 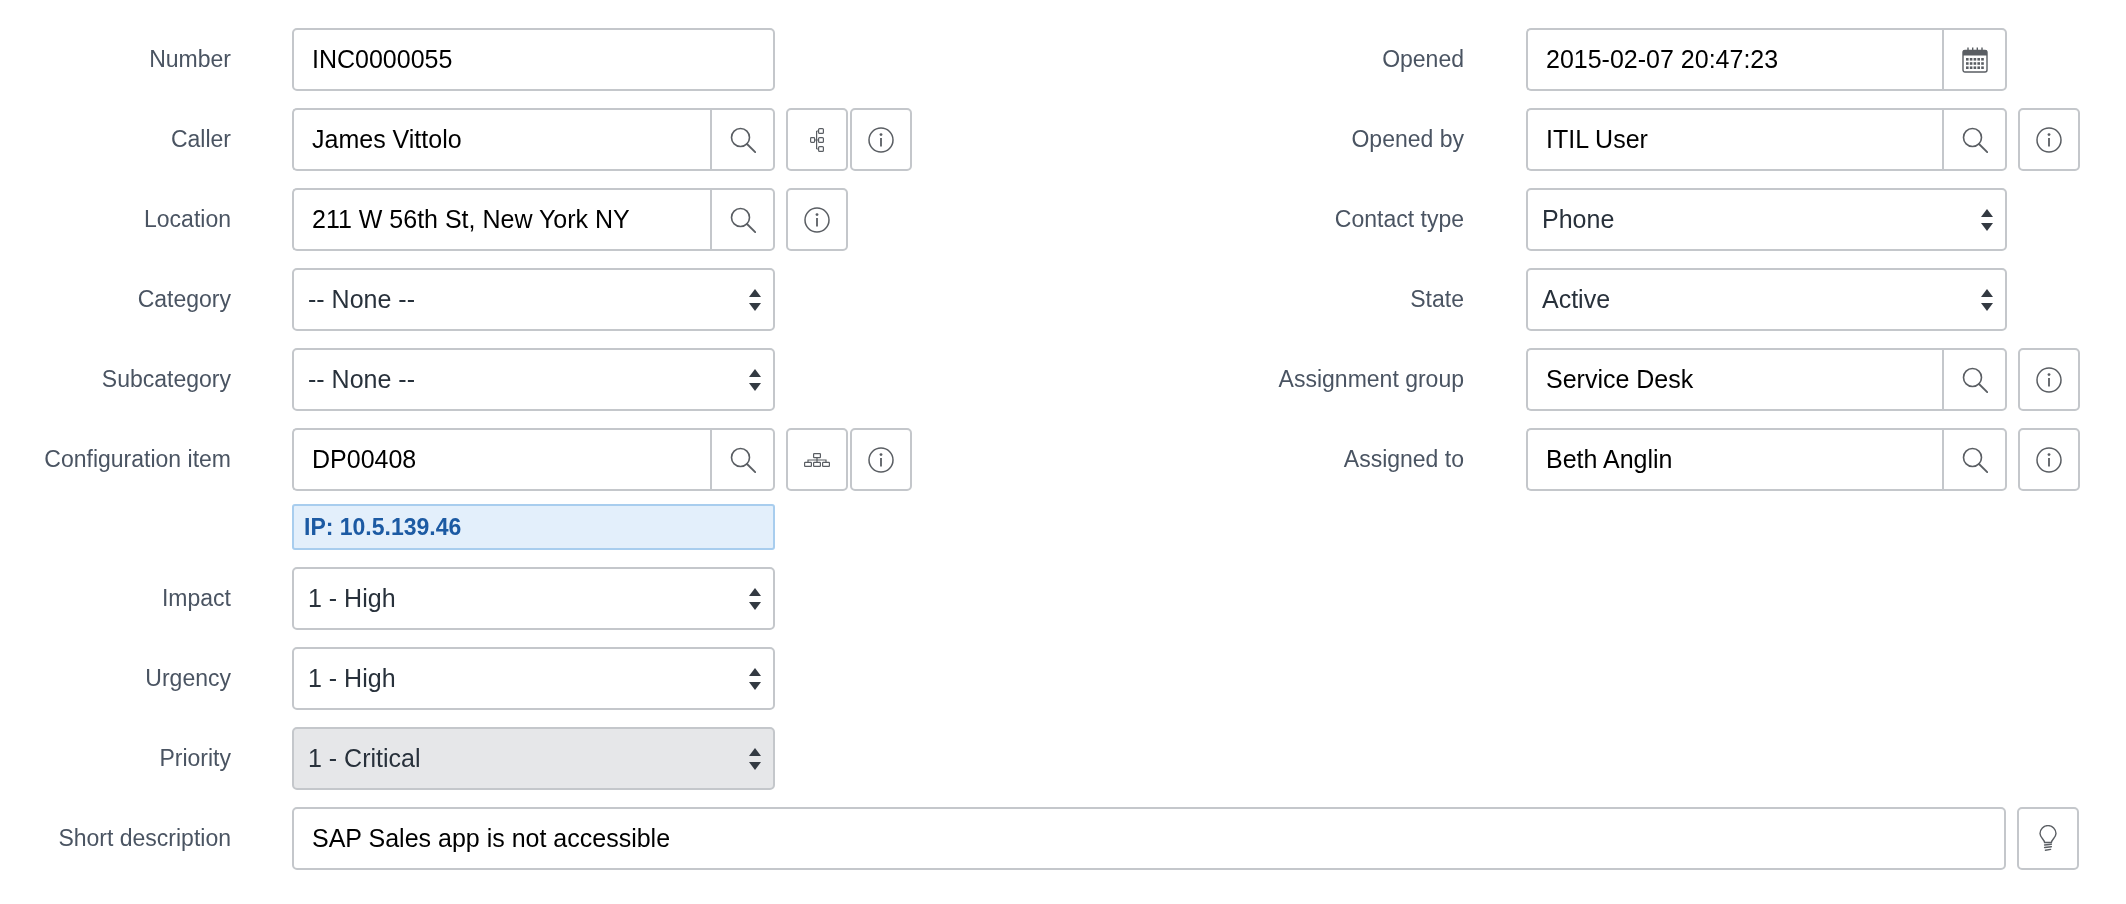 I want to click on calendar-button, so click(x=1974, y=59).